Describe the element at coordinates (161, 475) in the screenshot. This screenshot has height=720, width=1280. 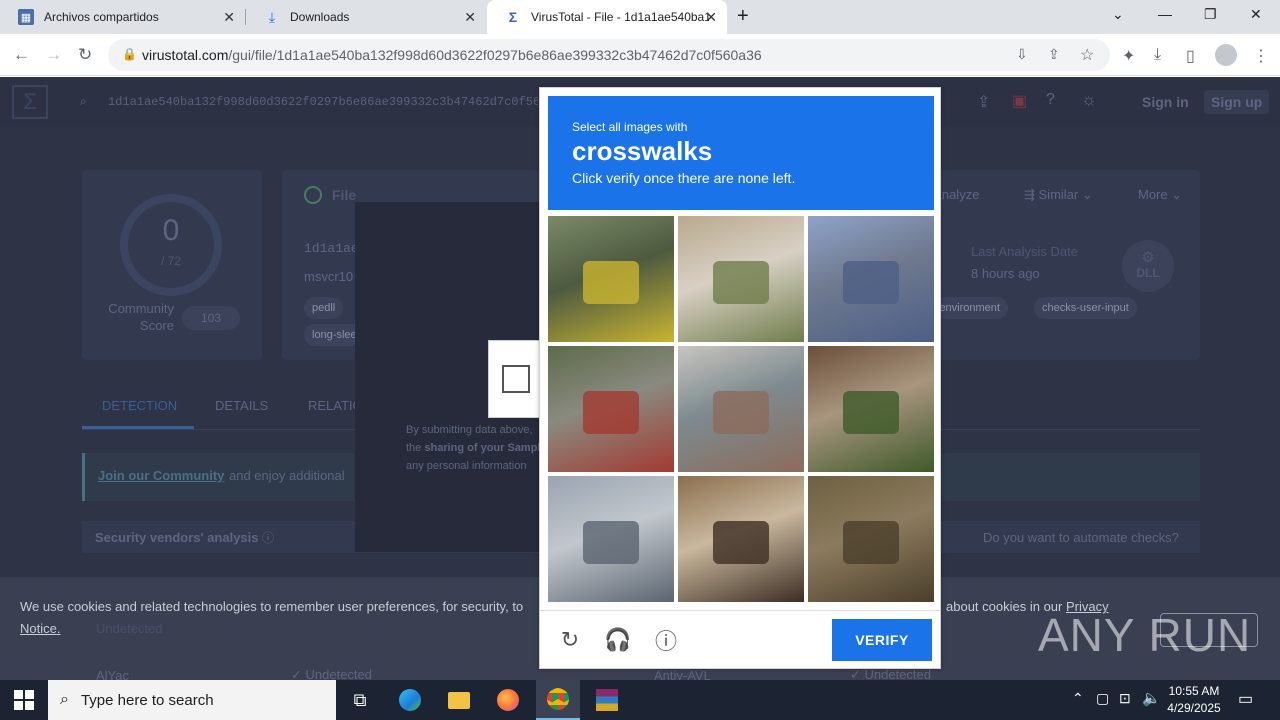
I see `join-community-link: Join our Community` at that location.